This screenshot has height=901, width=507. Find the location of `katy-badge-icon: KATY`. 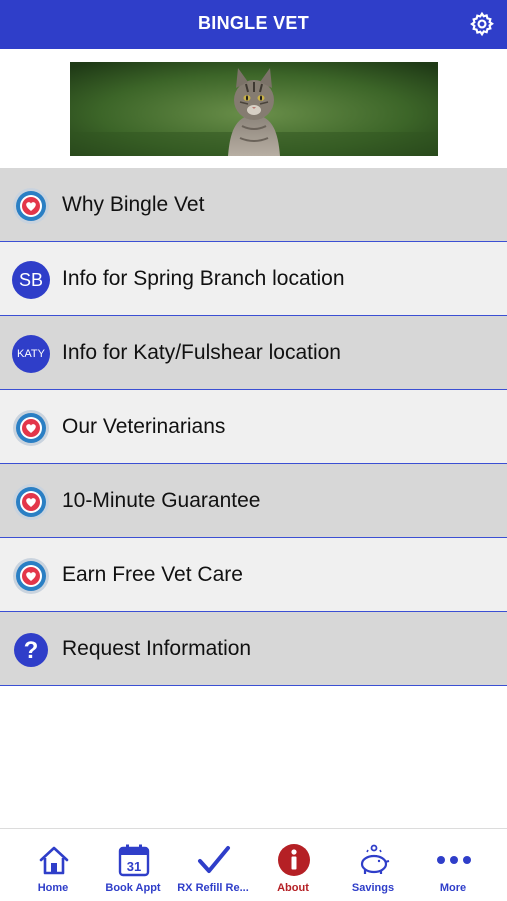

katy-badge-icon: KATY is located at coordinates (31, 354).